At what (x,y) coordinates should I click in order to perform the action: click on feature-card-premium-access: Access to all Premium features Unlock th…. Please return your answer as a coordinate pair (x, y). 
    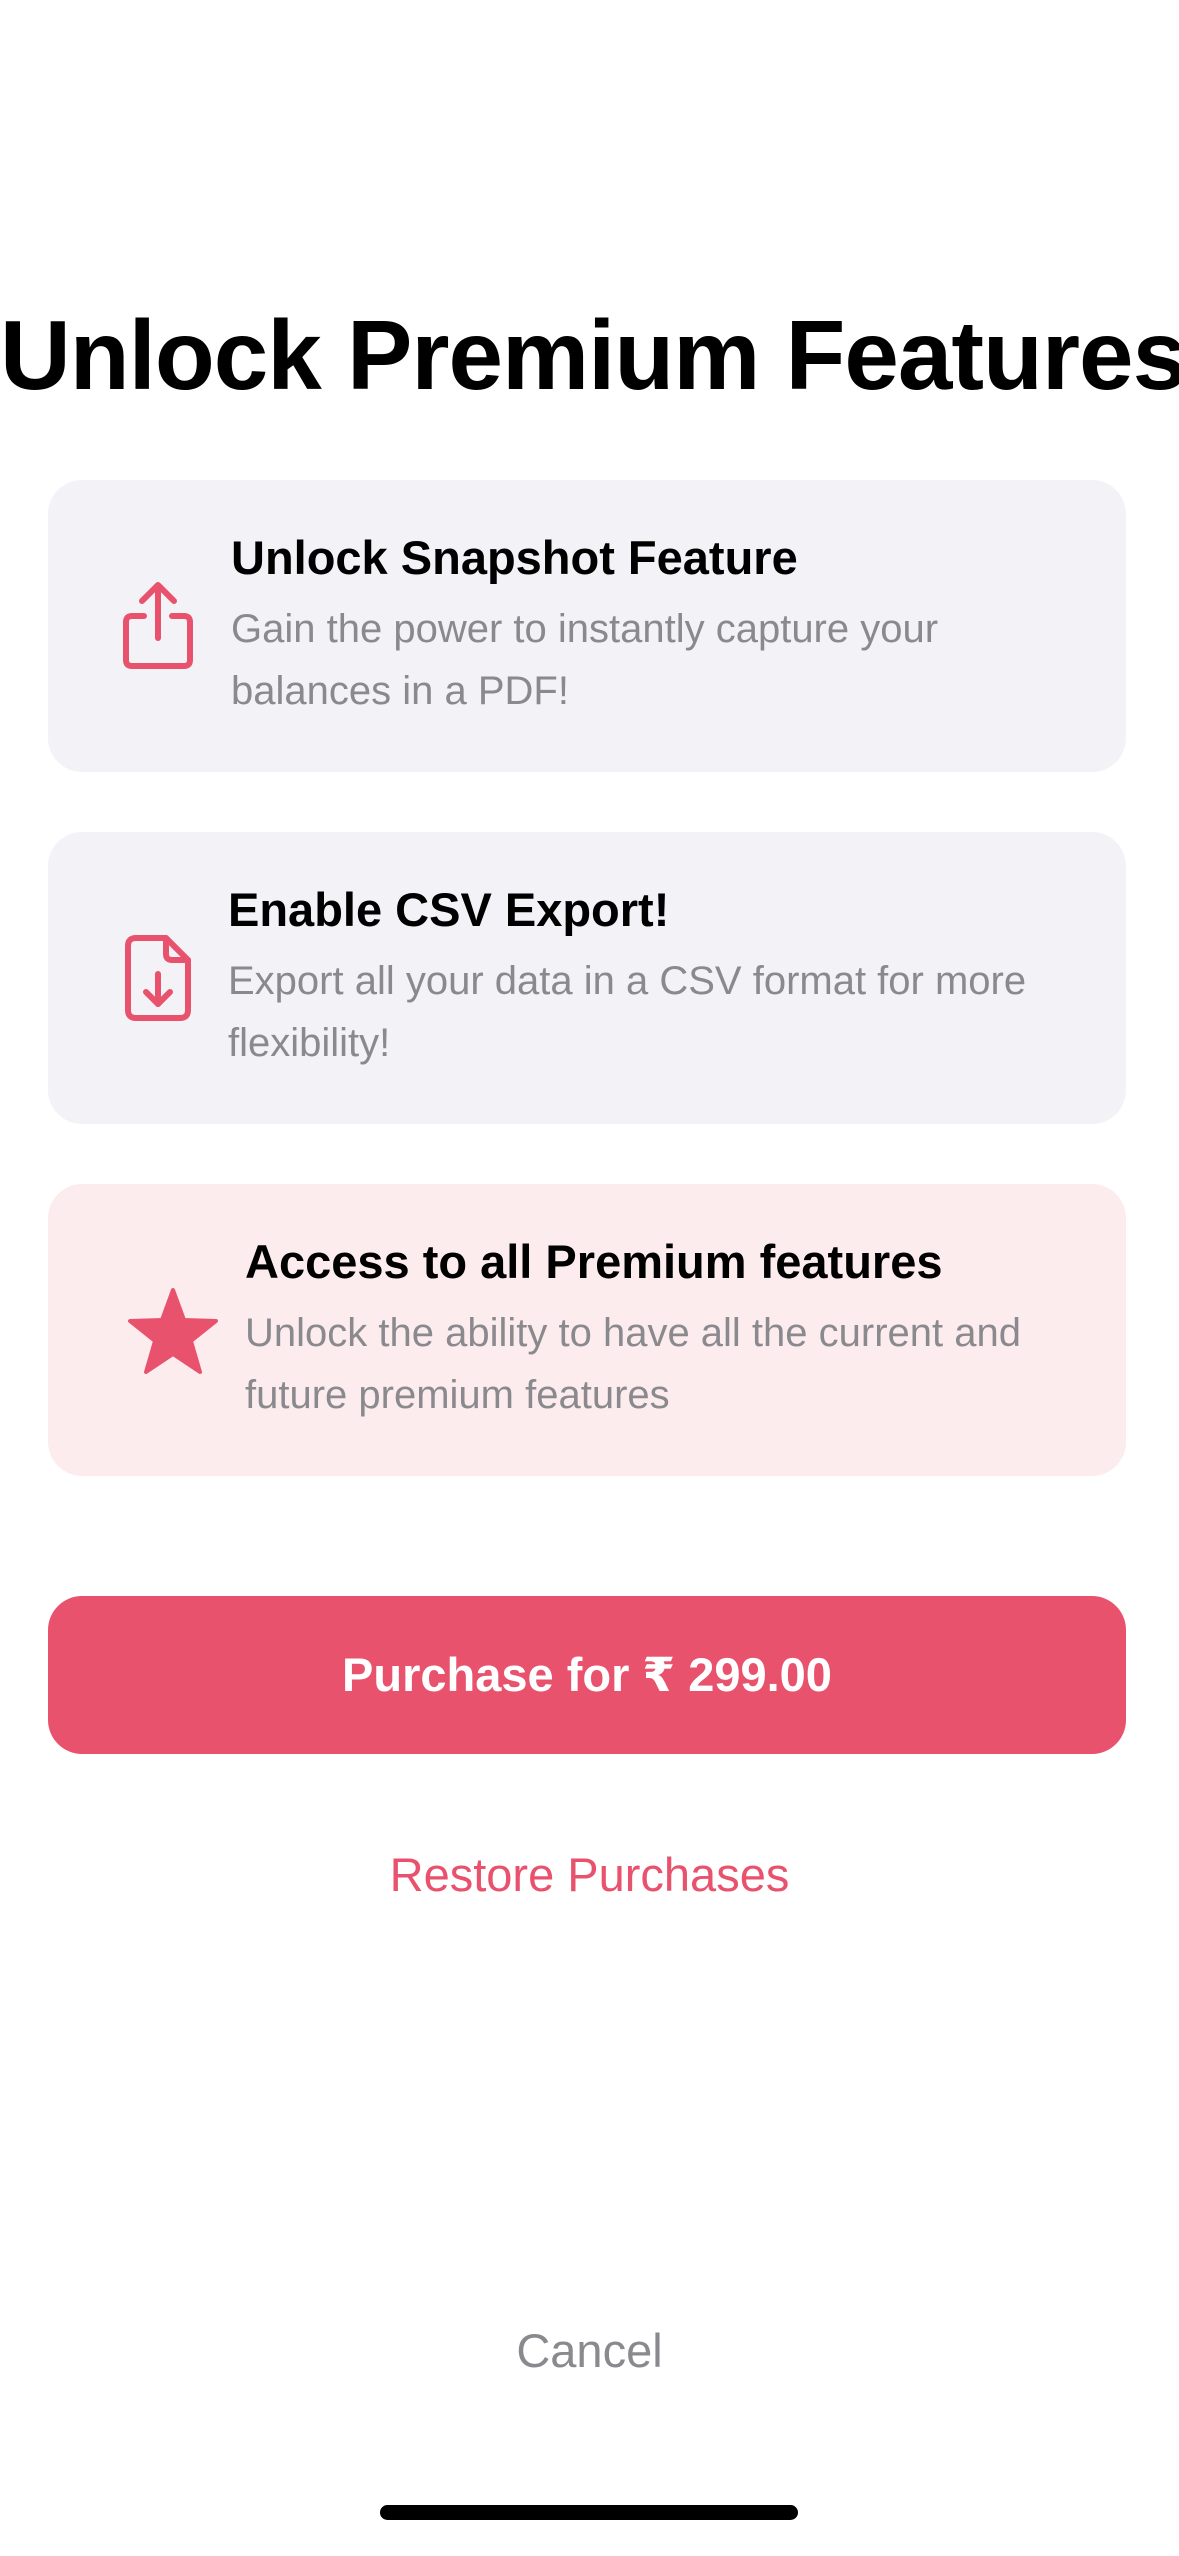
    Looking at the image, I should click on (587, 1330).